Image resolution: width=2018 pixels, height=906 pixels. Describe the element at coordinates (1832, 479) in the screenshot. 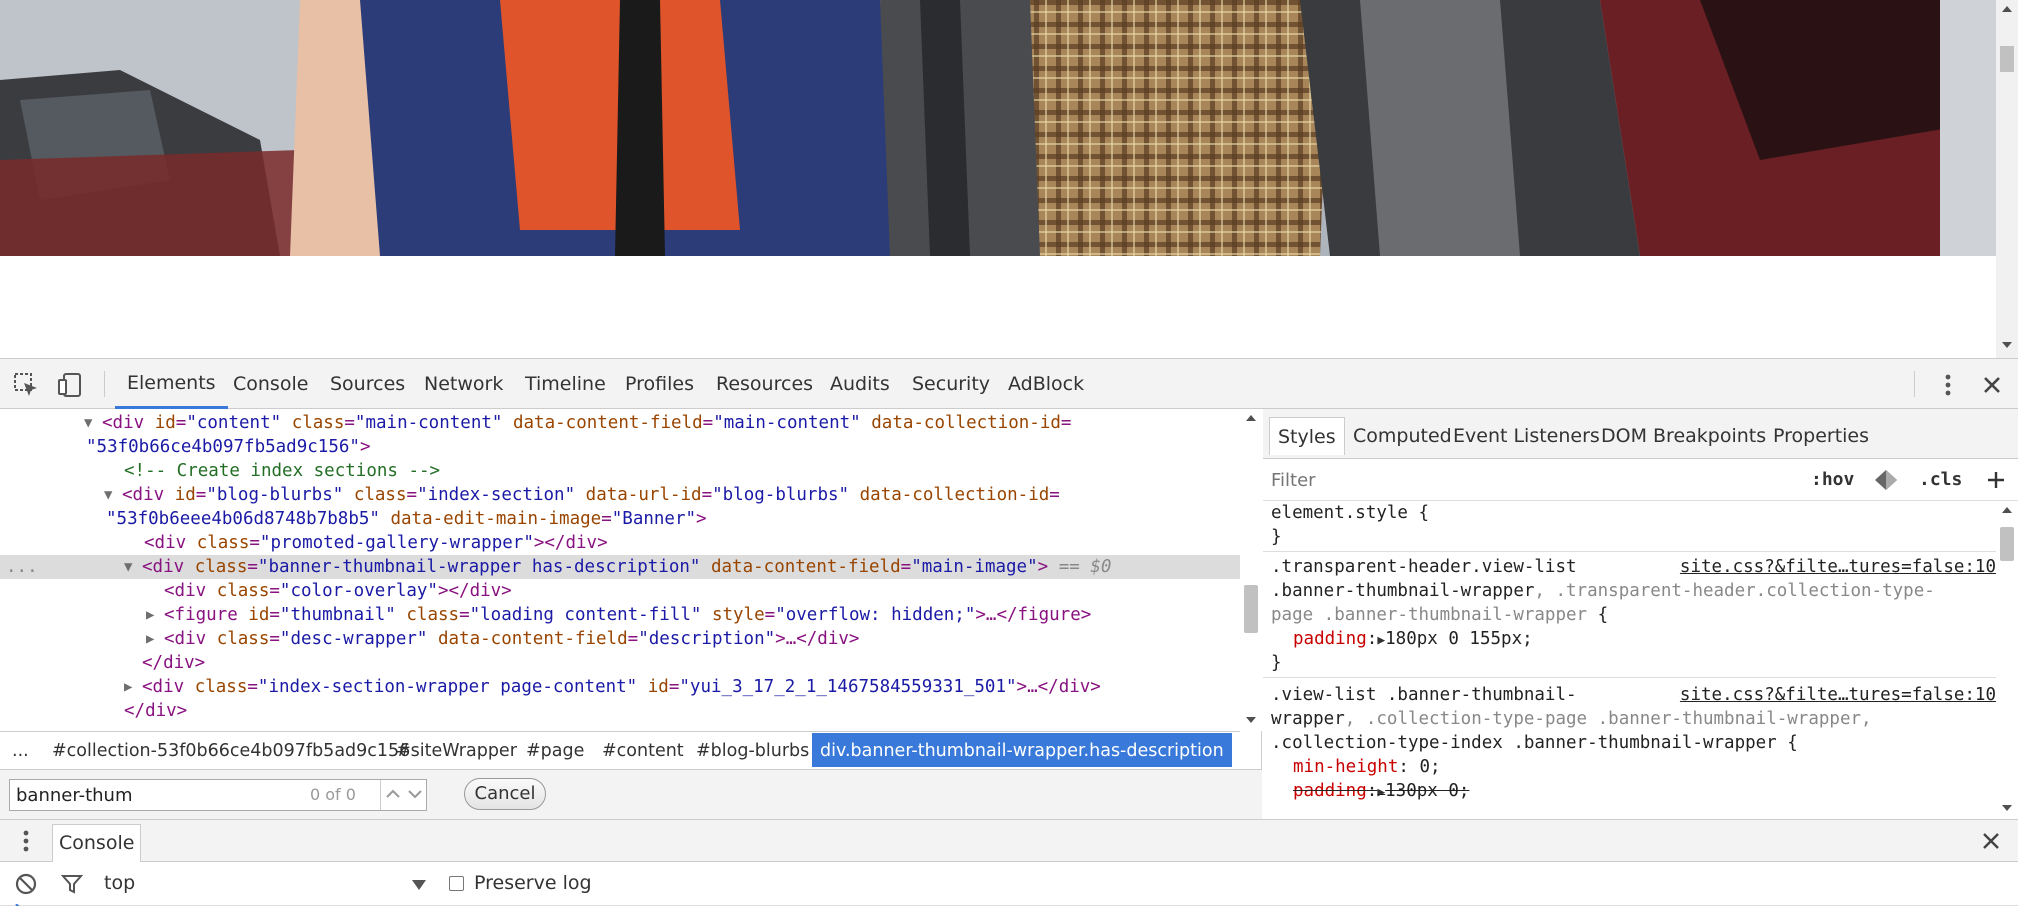

I see `hover-state-toggle: :hov` at that location.